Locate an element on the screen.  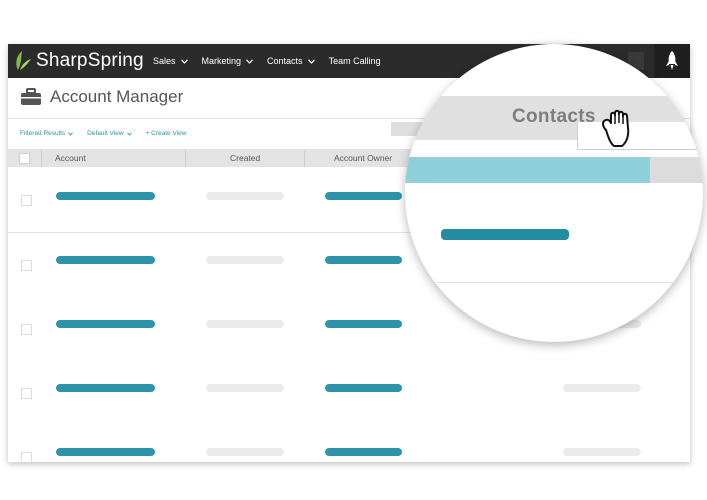
nav-team-calling-label: Team Calling is located at coordinates (354, 61).